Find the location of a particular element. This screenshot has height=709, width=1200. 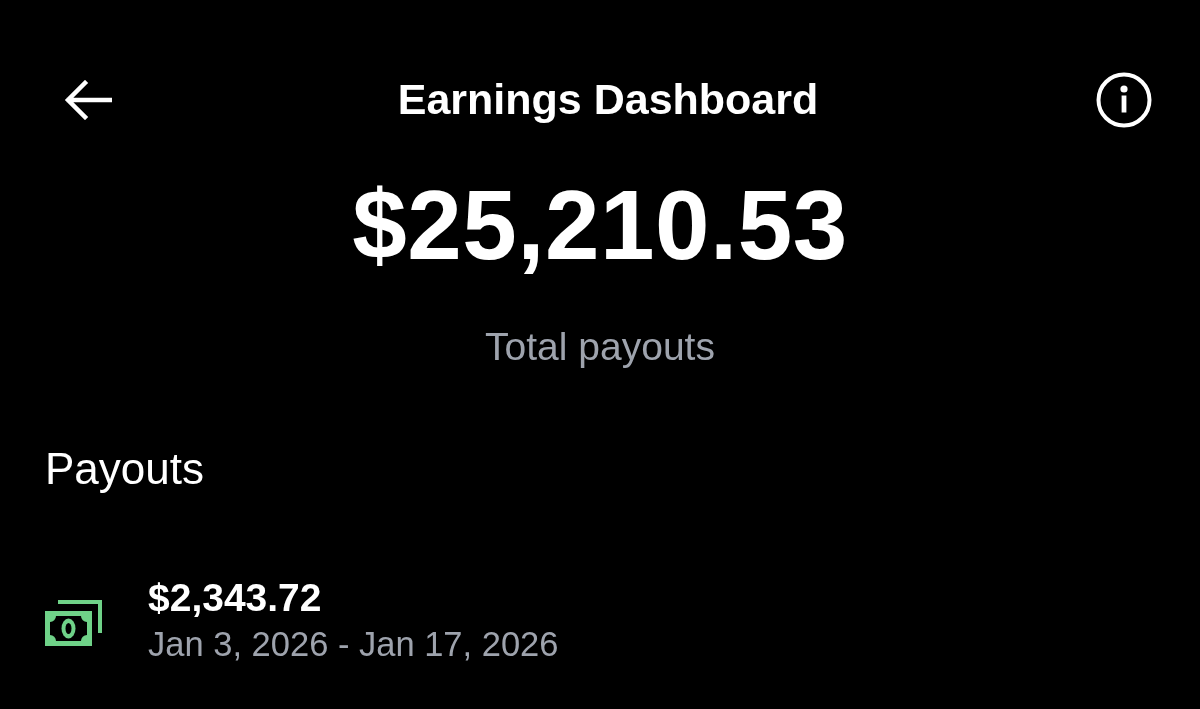

payout-amount: $2,343.72 is located at coordinates (235, 598).